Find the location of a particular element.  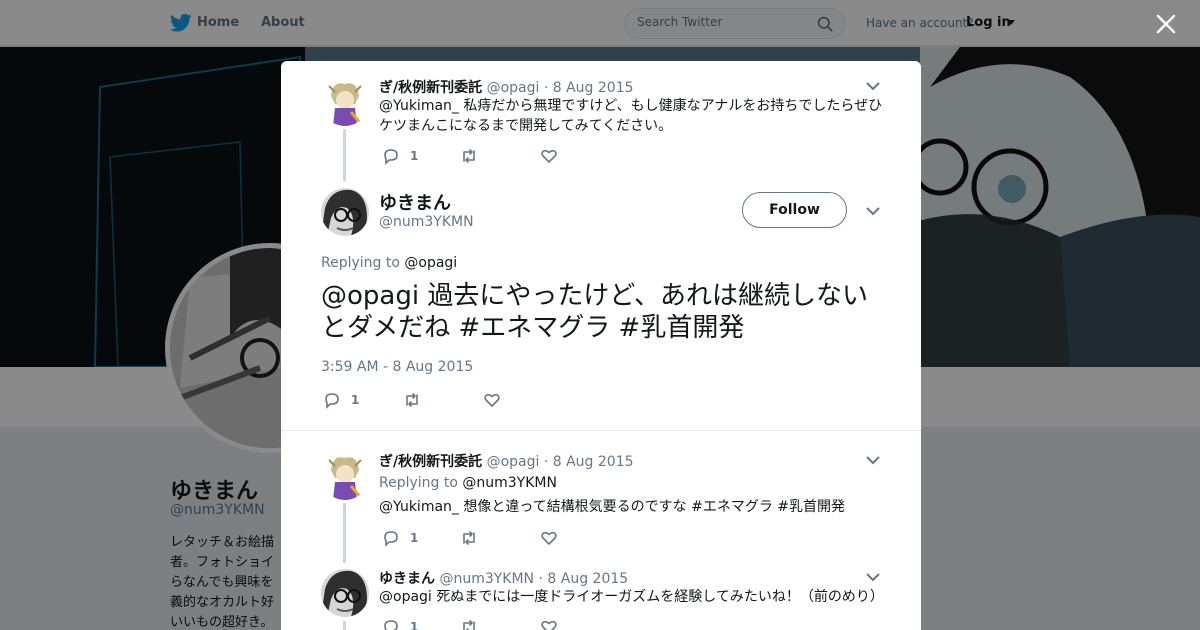

tweet-header: ゆきまん @num3YKMN · 8 Aug 2015 is located at coordinates (503, 578).